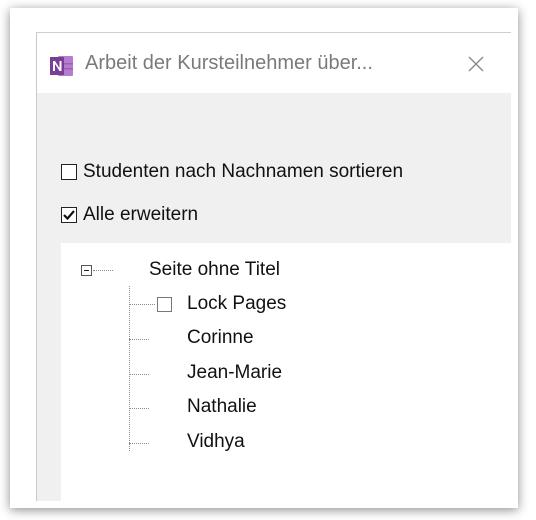  I want to click on sort-by-lastname-checkbox, so click(69, 172).